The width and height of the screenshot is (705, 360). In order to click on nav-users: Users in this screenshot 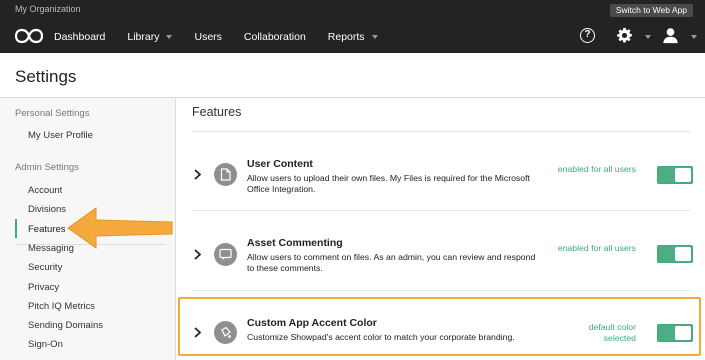, I will do `click(207, 37)`.